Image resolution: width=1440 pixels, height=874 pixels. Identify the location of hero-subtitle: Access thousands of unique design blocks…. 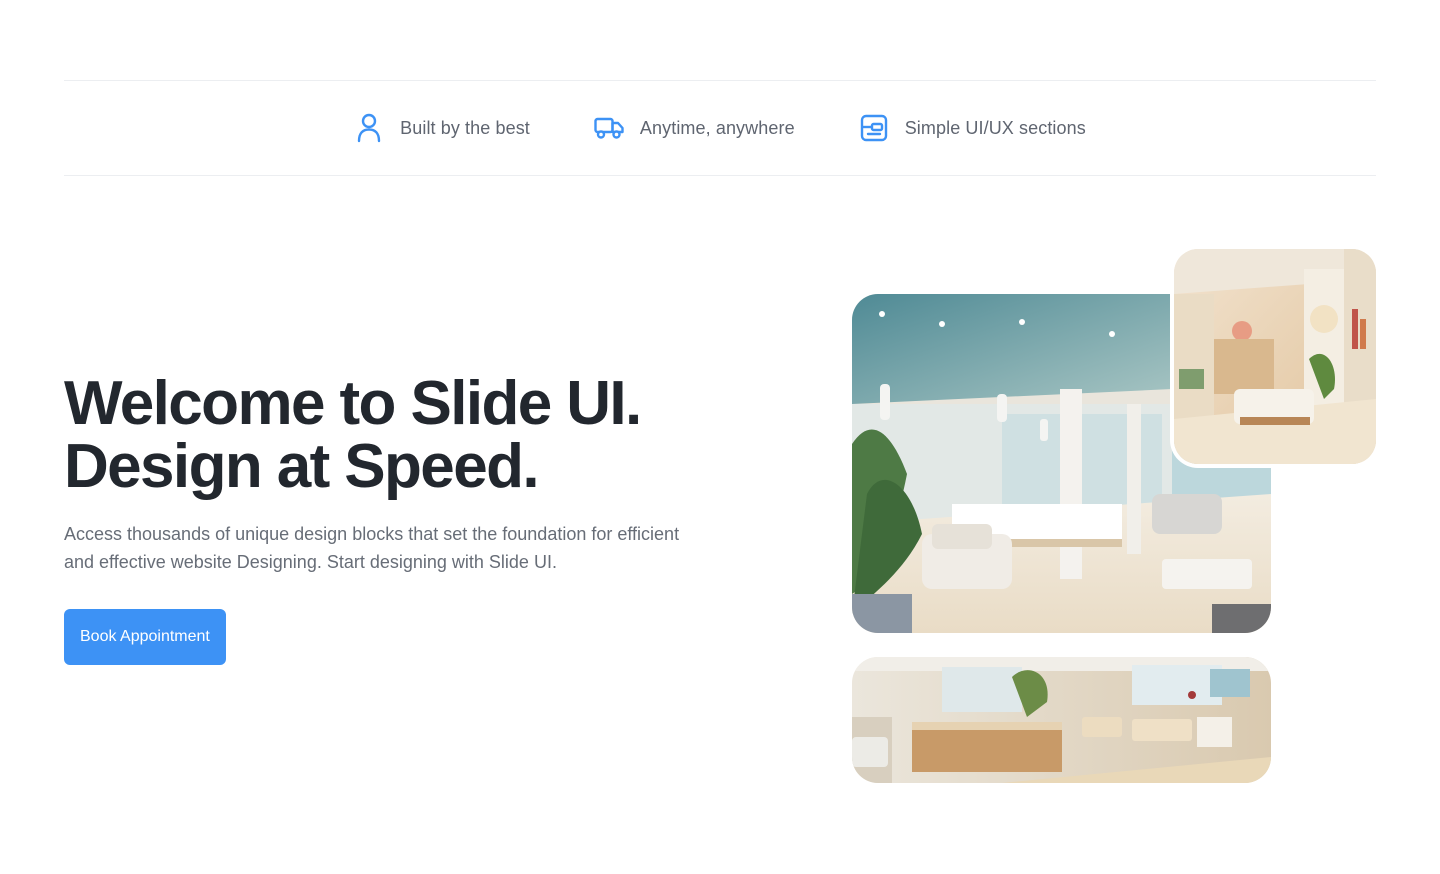
(372, 548).